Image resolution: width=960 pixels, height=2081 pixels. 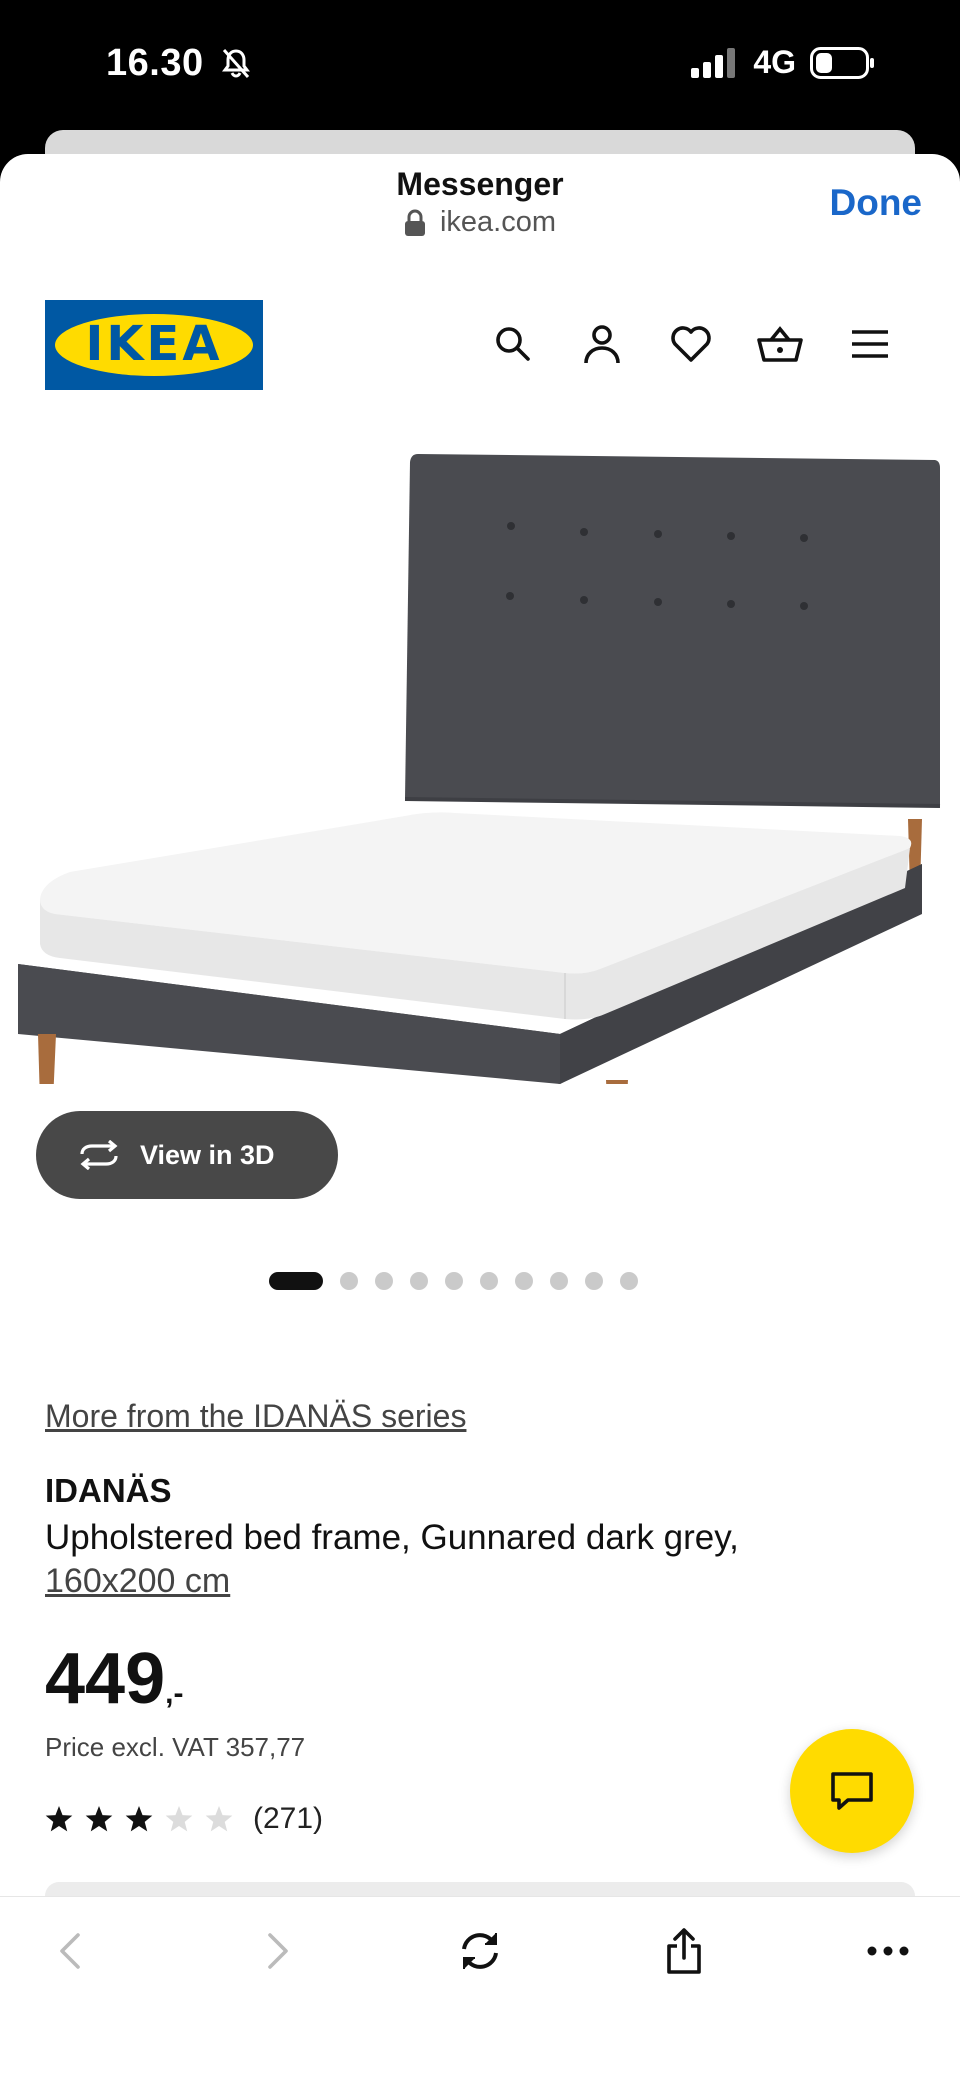 I want to click on browser-header: Messenger ikea.com Done, so click(x=480, y=209).